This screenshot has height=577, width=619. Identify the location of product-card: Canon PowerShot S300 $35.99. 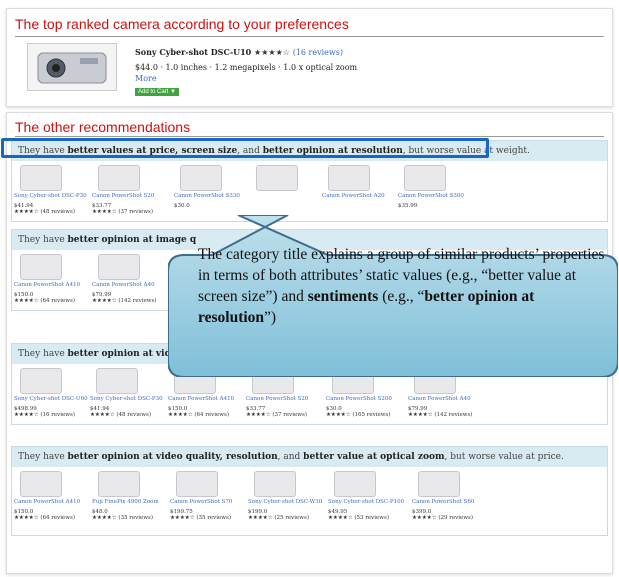
(433, 187).